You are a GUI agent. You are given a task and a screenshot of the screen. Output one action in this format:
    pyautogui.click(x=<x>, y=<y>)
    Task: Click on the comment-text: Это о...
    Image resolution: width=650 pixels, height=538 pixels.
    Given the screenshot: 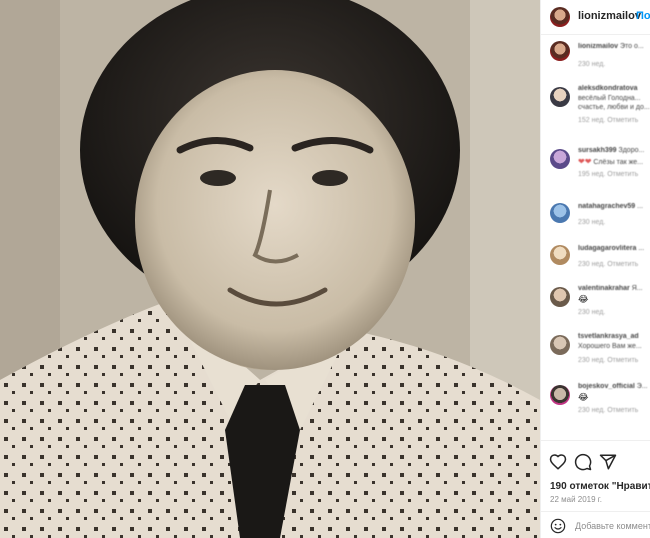 What is the action you would take?
    pyautogui.click(x=632, y=46)
    